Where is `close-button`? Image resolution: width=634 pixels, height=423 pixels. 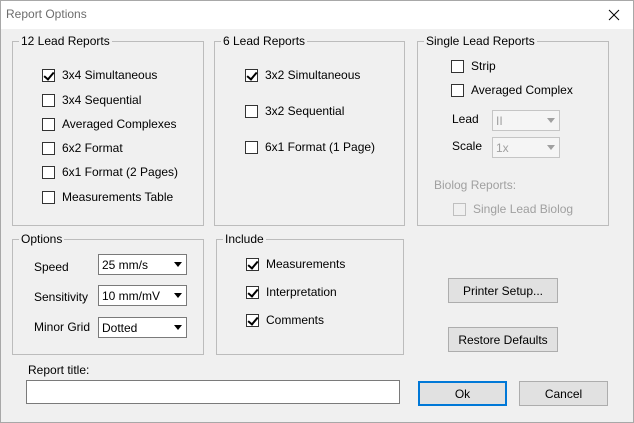
close-button is located at coordinates (614, 15).